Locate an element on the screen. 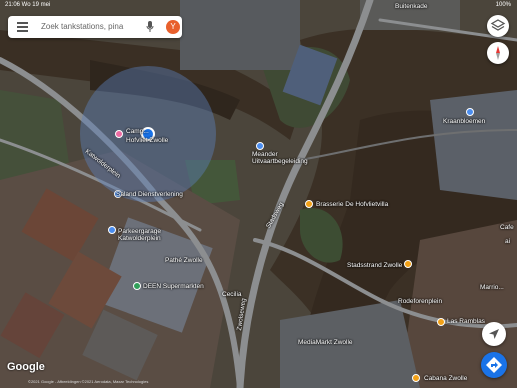 The image size is (517, 388). layers-icon is located at coordinates (498, 25).